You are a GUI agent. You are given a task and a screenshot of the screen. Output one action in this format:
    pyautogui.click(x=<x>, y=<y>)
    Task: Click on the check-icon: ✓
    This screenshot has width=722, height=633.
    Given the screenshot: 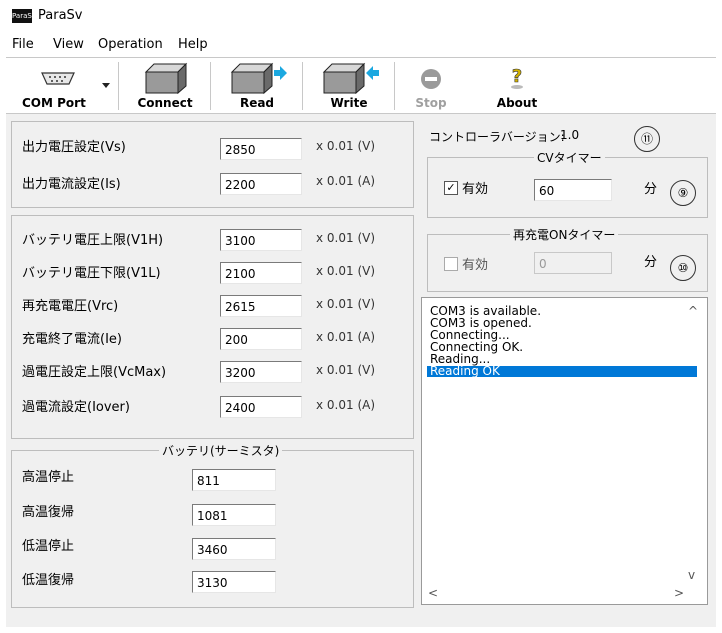 What is the action you would take?
    pyautogui.click(x=451, y=187)
    